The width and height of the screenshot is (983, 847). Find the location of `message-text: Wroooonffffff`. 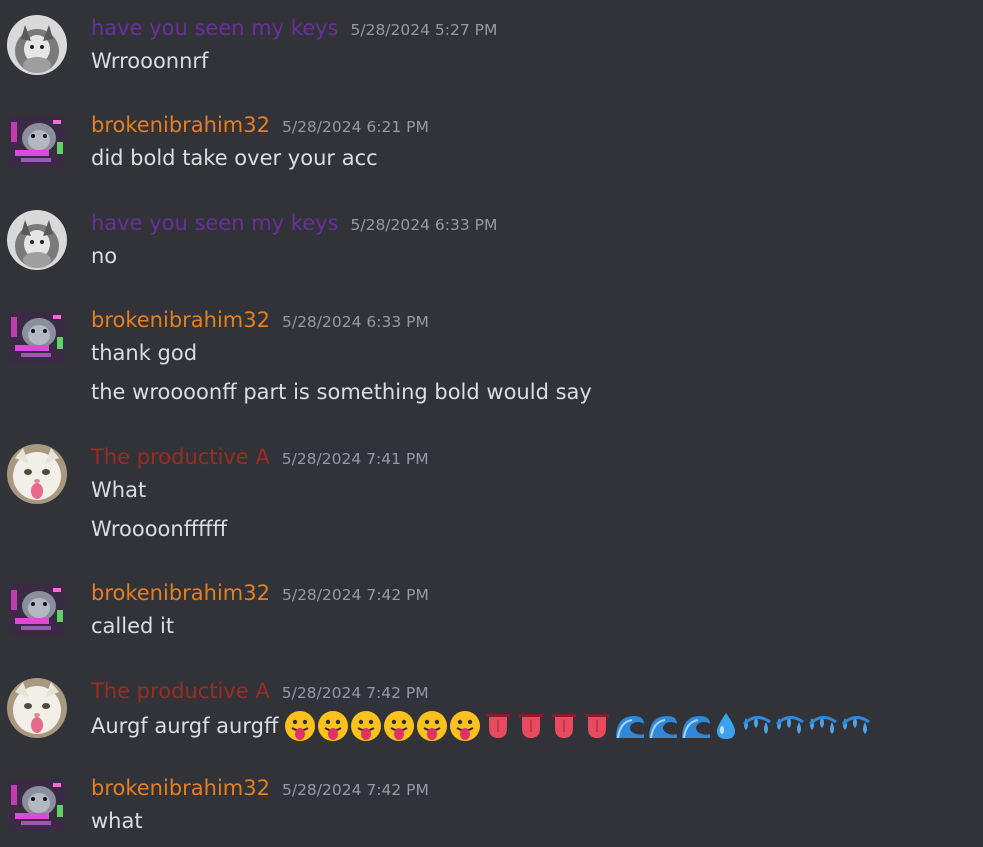

message-text: Wroooonffffff is located at coordinates (159, 529).